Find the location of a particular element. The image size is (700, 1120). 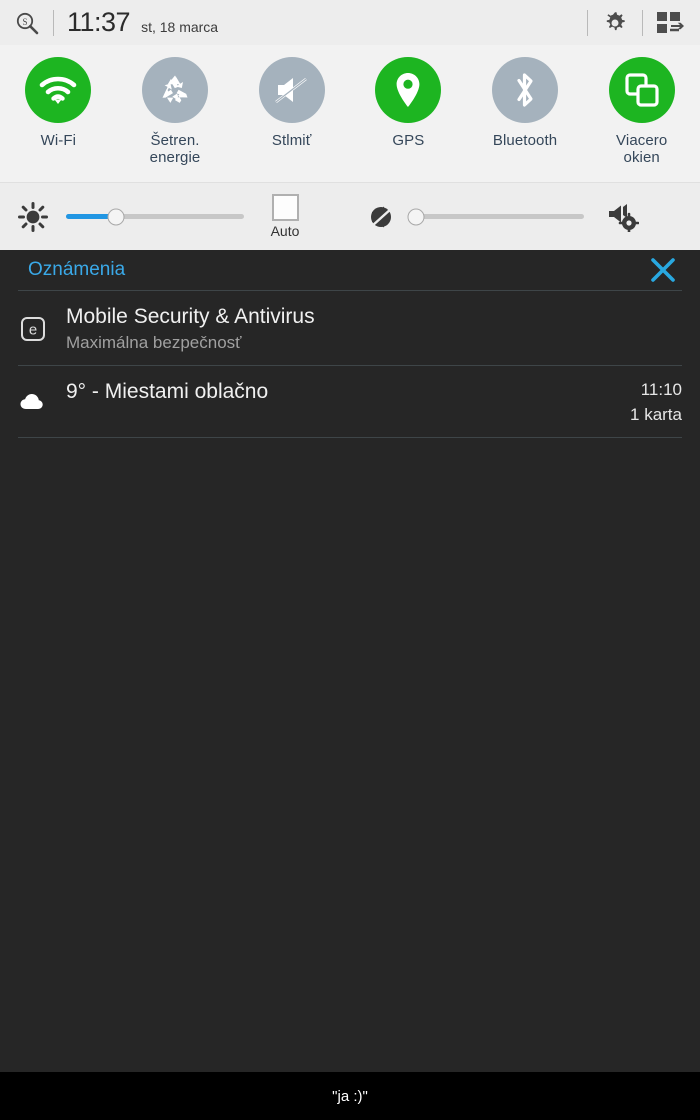

toggle-wifi: Wi-Fi is located at coordinates (58, 103).